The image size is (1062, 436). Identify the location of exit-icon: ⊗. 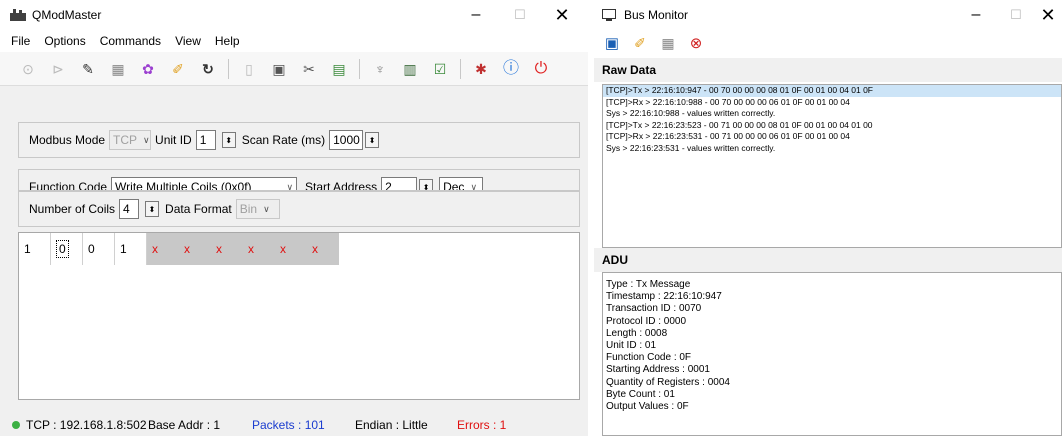
(696, 43).